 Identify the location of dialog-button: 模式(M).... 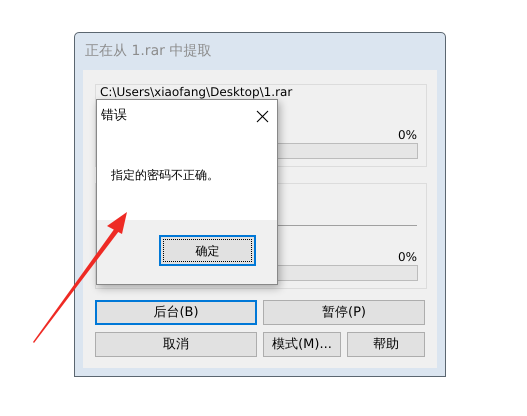
(302, 344).